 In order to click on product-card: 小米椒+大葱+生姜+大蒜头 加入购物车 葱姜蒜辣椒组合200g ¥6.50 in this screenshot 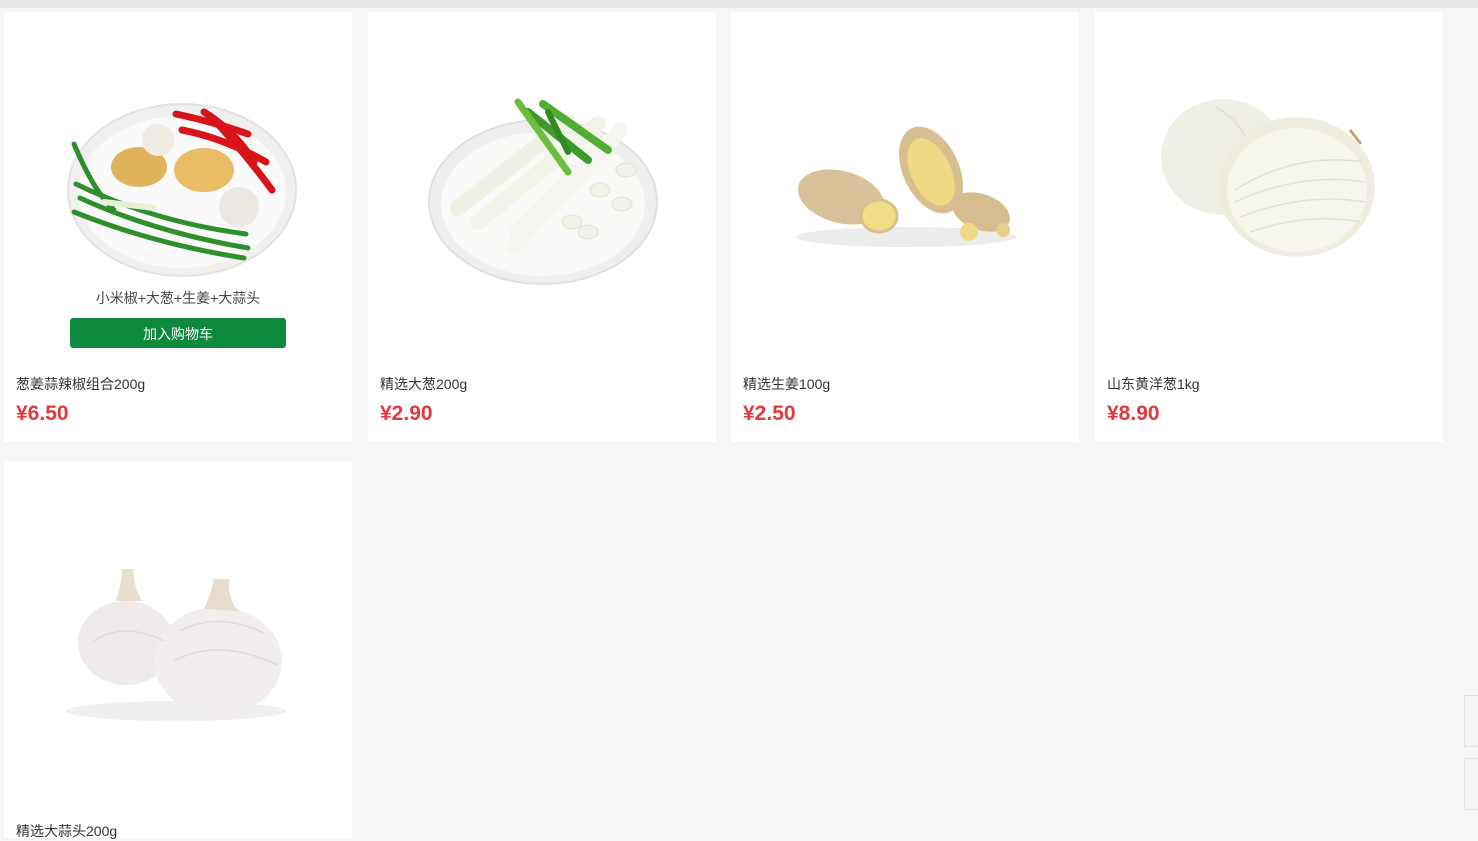, I will do `click(178, 227)`.